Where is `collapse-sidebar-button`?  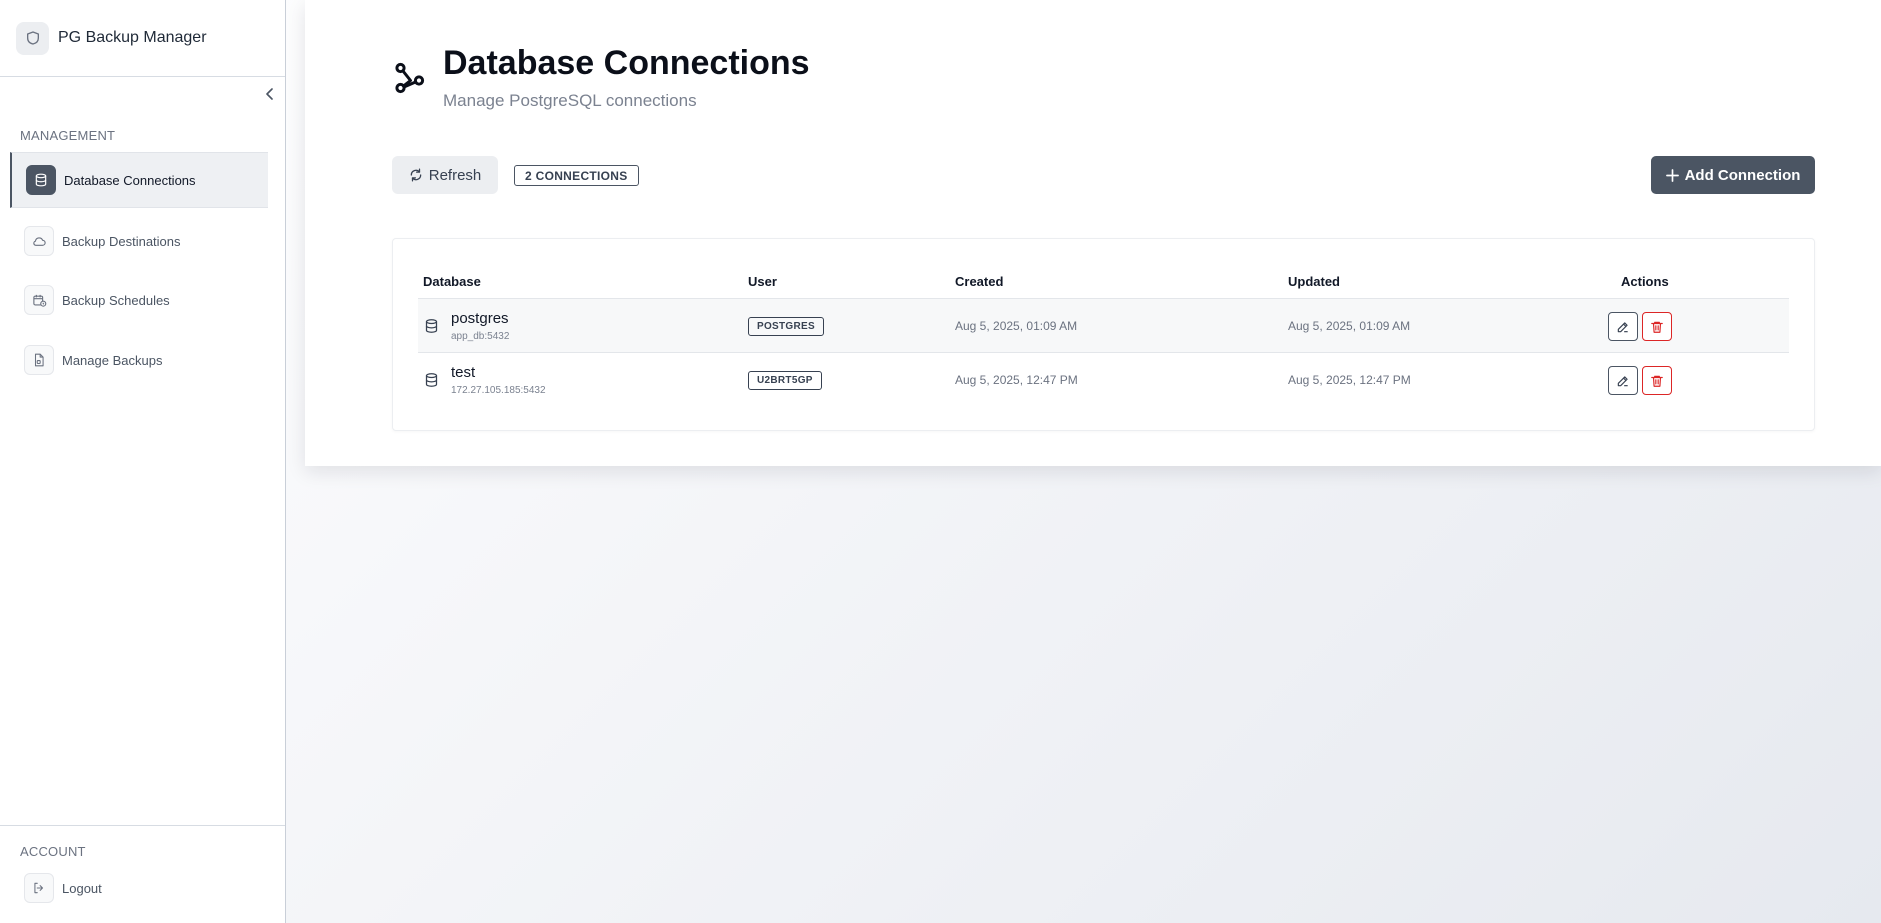
collapse-sidebar-button is located at coordinates (270, 94).